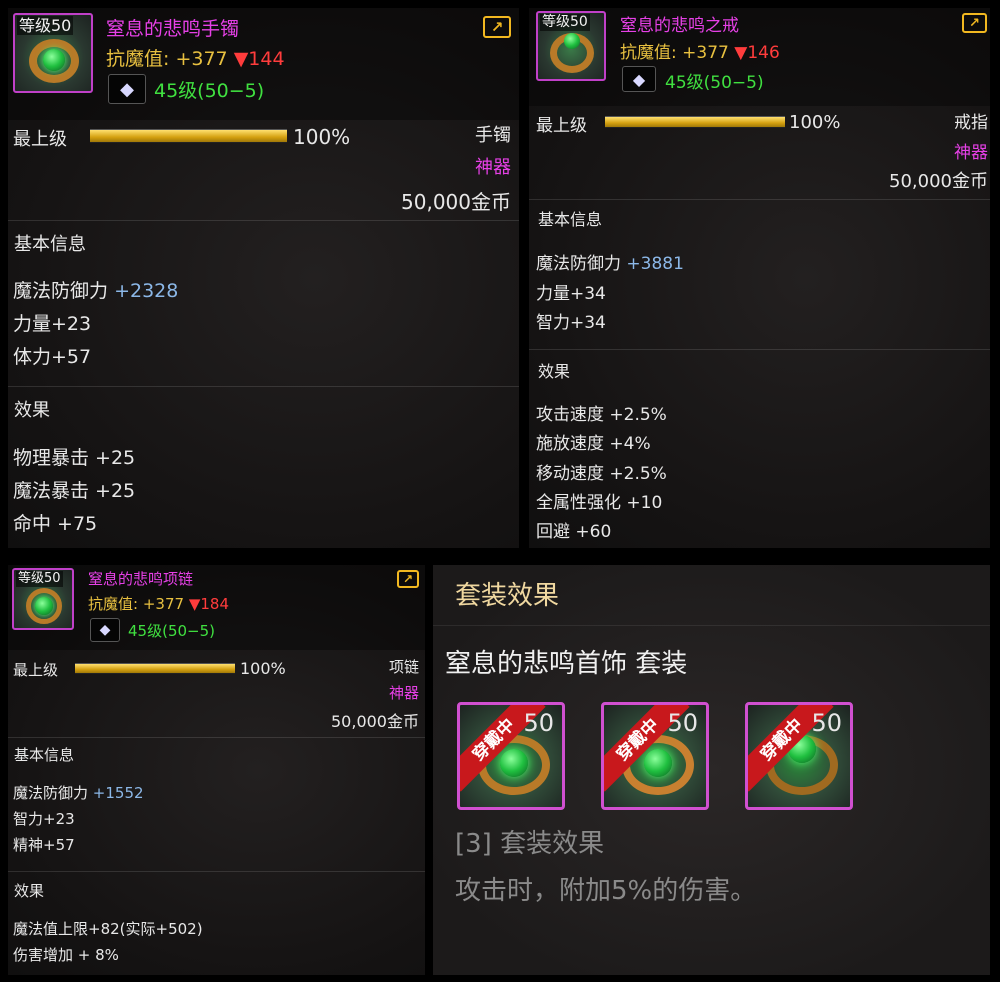 The width and height of the screenshot is (1000, 982). What do you see at coordinates (44, 819) in the screenshot?
I see `stat-line: 智力+23` at bounding box center [44, 819].